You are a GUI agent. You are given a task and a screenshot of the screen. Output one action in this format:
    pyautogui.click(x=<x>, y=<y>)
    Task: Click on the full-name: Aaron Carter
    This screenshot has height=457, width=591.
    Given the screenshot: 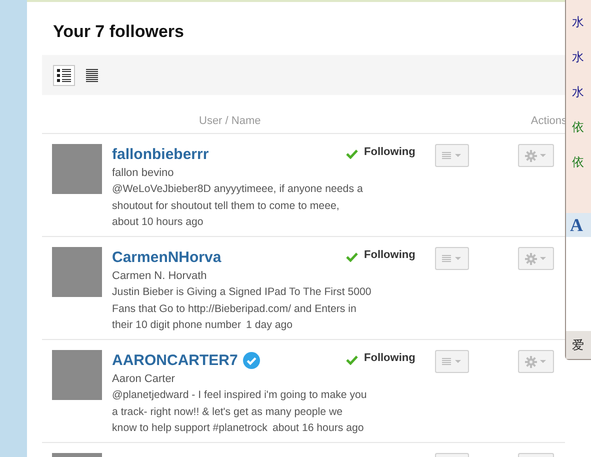 What is the action you would take?
    pyautogui.click(x=144, y=379)
    